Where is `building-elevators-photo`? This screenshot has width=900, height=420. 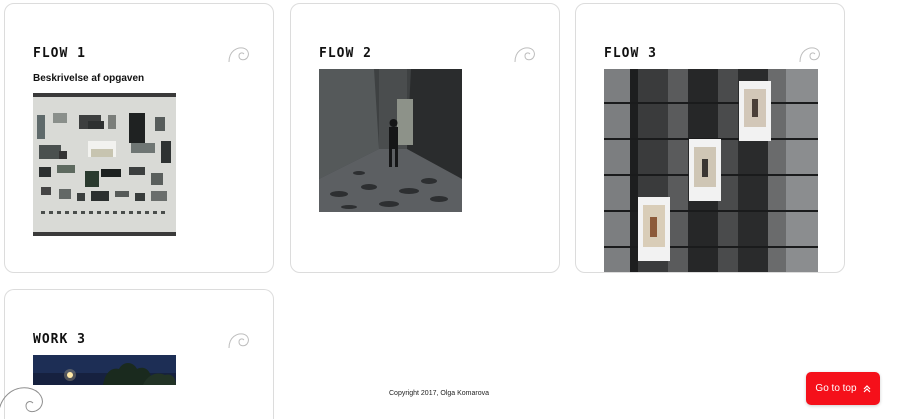 building-elevators-photo is located at coordinates (711, 170).